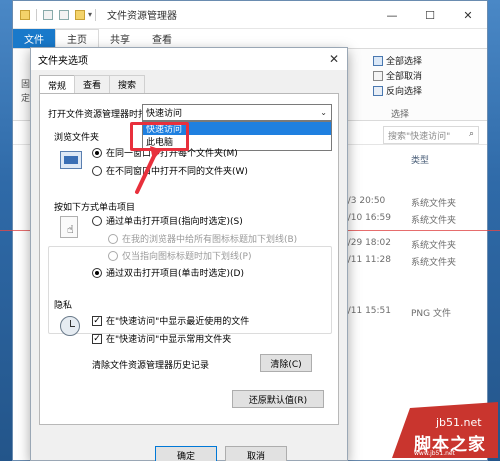 The image size is (500, 461). Describe the element at coordinates (179, 255) in the screenshot. I see `radio-underline-point: 仅当指向图标标题时加下划线(P)` at that location.